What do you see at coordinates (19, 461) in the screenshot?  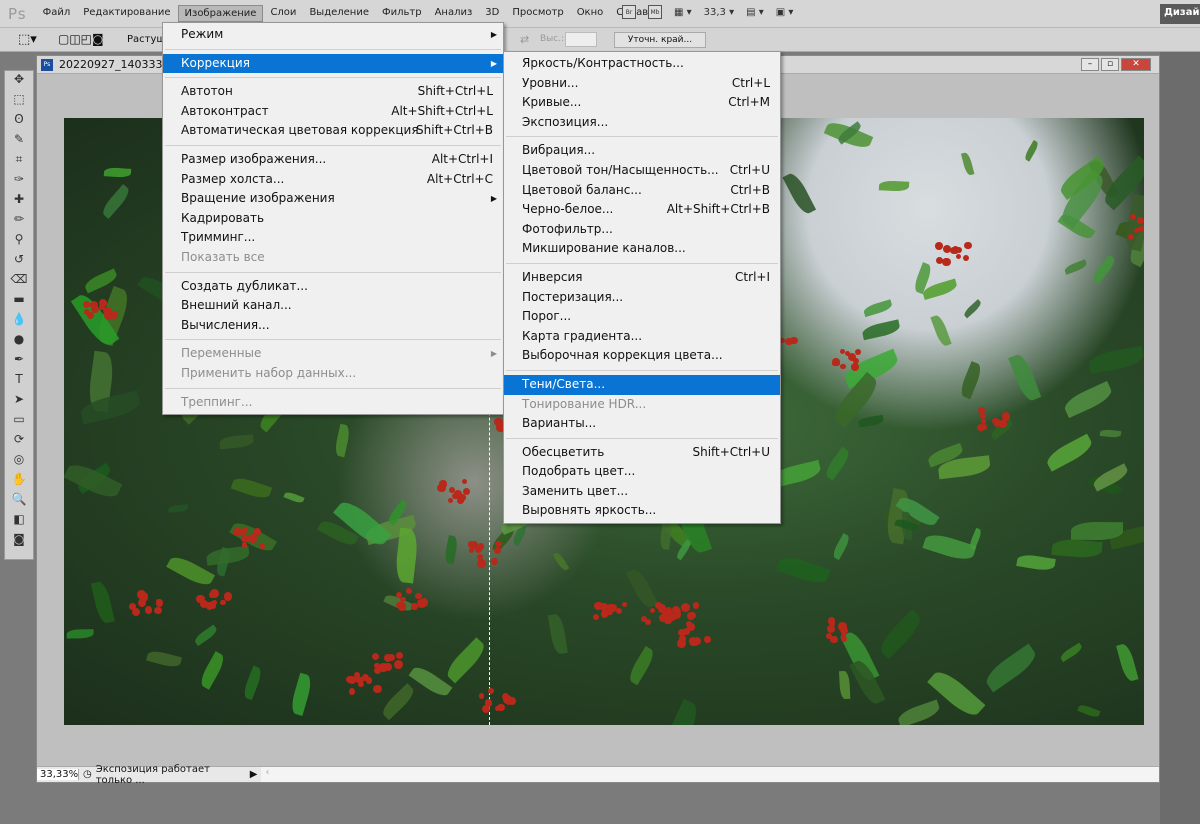 I see `3d-orbit-tool-icon: ◎` at bounding box center [19, 461].